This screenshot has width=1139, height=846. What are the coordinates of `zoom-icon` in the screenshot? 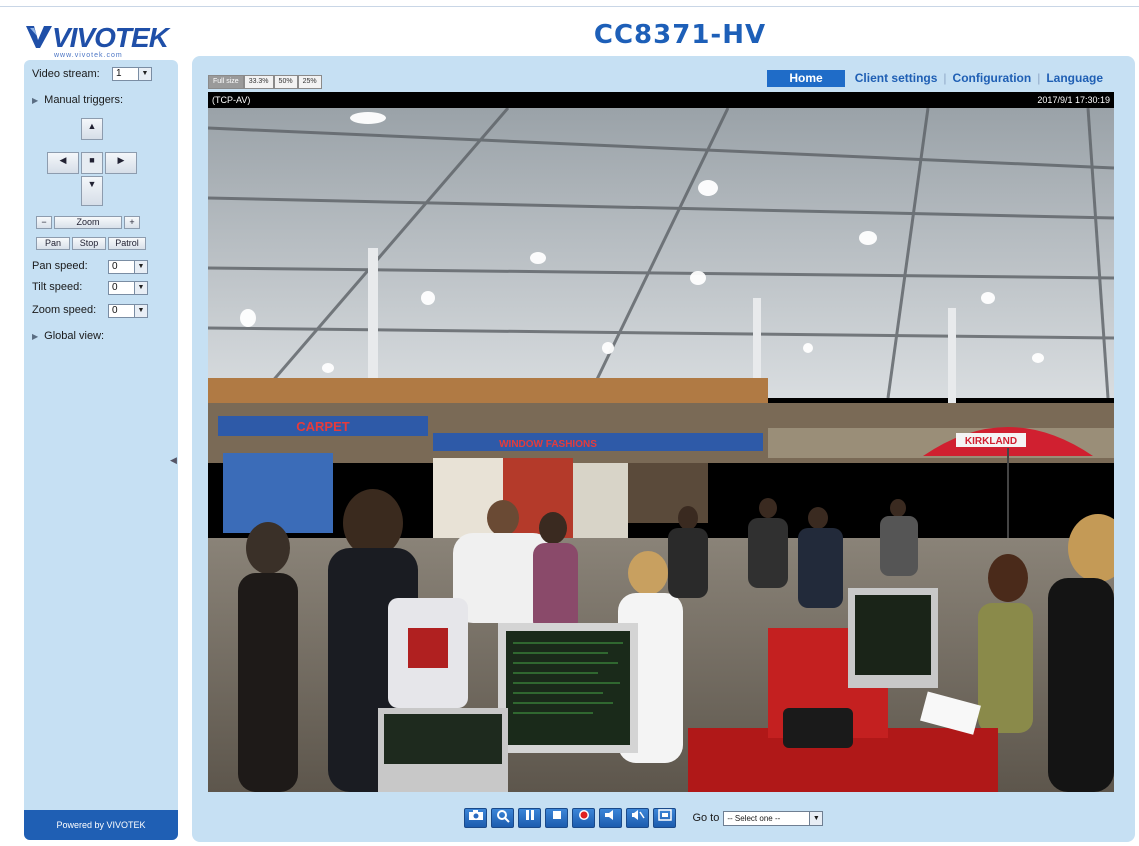 It's located at (502, 818).